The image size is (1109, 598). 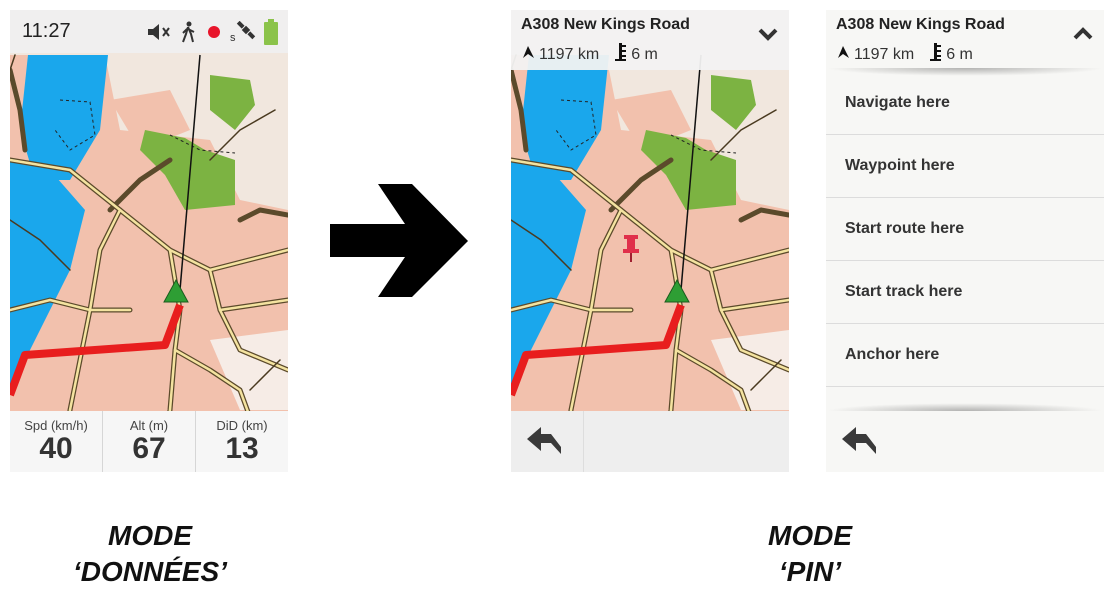 What do you see at coordinates (399, 240) in the screenshot?
I see `right-arrow-icon` at bounding box center [399, 240].